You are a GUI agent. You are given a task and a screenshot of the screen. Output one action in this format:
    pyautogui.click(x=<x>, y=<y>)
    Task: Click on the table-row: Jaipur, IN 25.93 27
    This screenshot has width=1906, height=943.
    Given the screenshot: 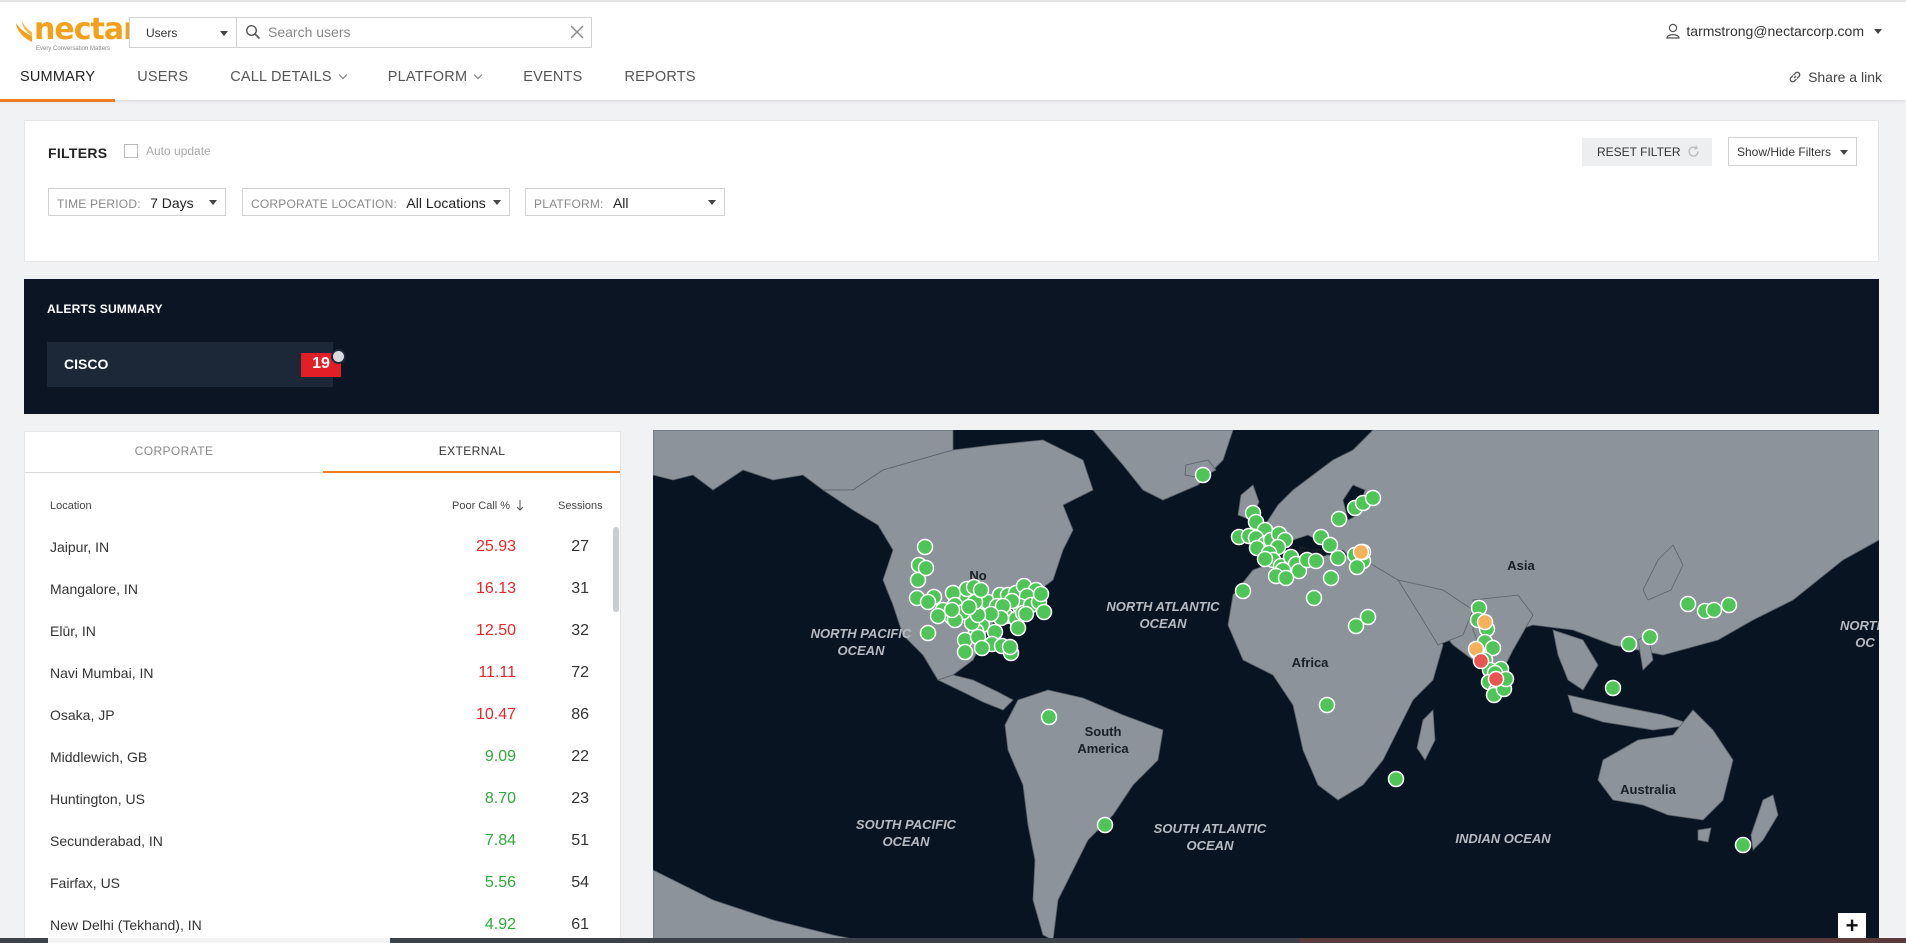 What is the action you would take?
    pyautogui.click(x=322, y=548)
    